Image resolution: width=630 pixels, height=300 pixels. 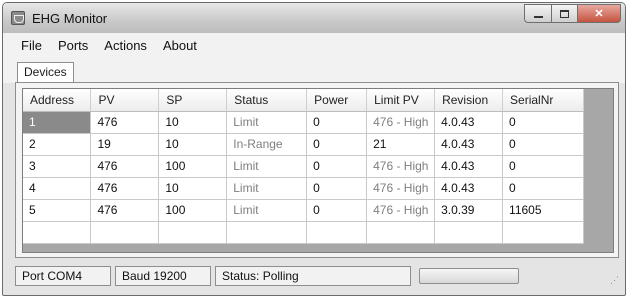 I want to click on status-bar: Port COM4 Baud 19200 Status: Polling ⋰, so click(x=317, y=276).